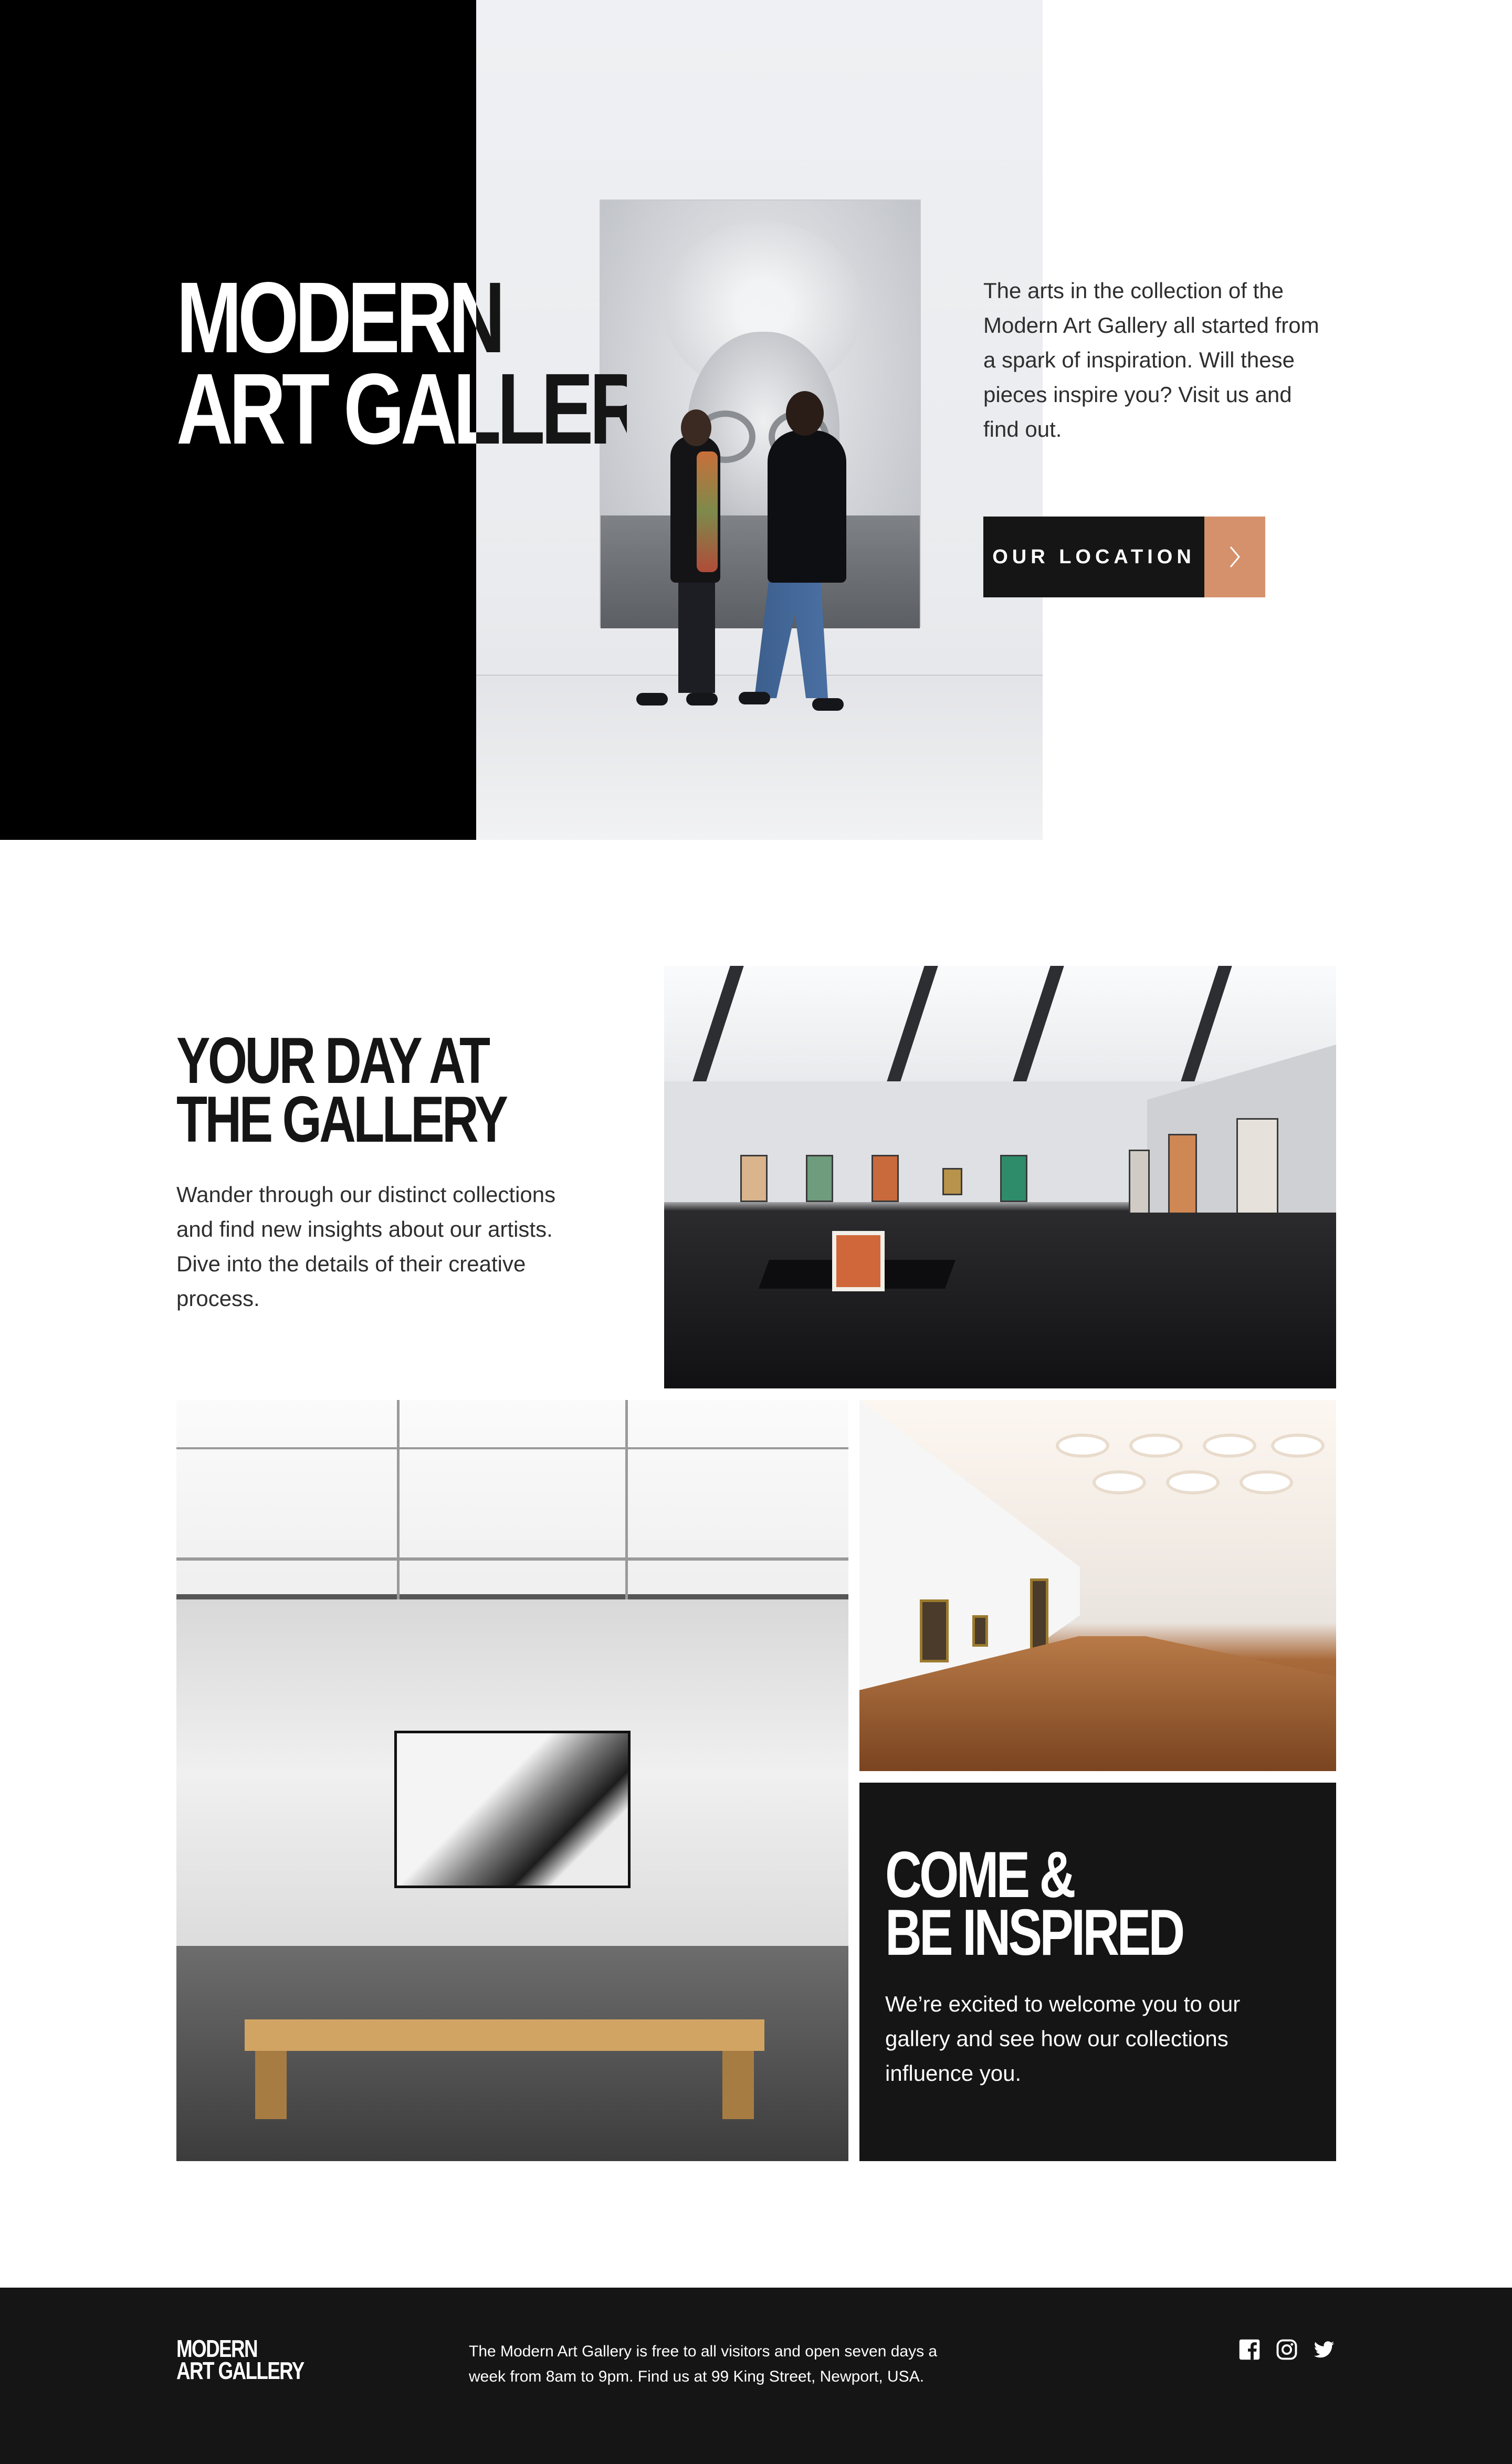  I want to click on footer-logo: MODERN ART GALLERY, so click(240, 2359).